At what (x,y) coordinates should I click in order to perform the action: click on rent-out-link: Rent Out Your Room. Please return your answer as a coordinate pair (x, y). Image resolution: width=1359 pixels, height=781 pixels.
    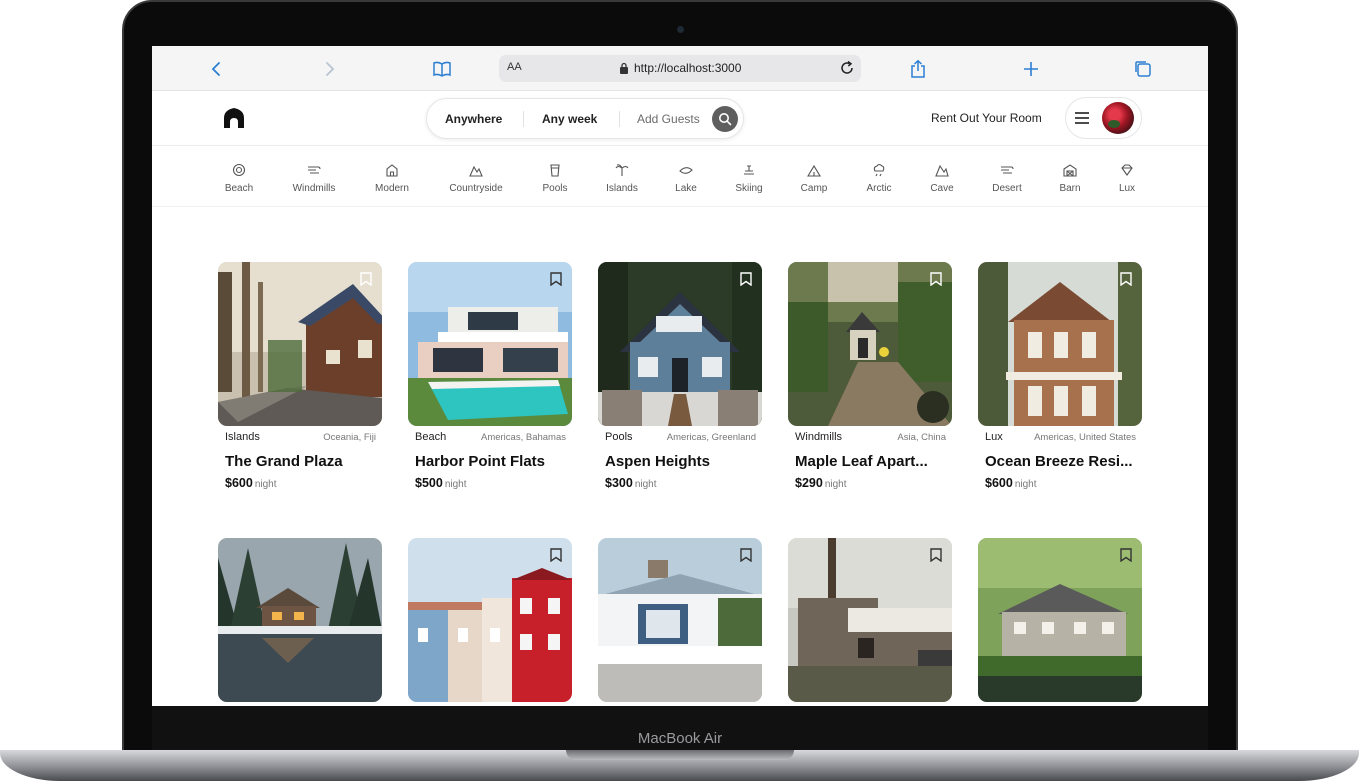
    Looking at the image, I should click on (986, 118).